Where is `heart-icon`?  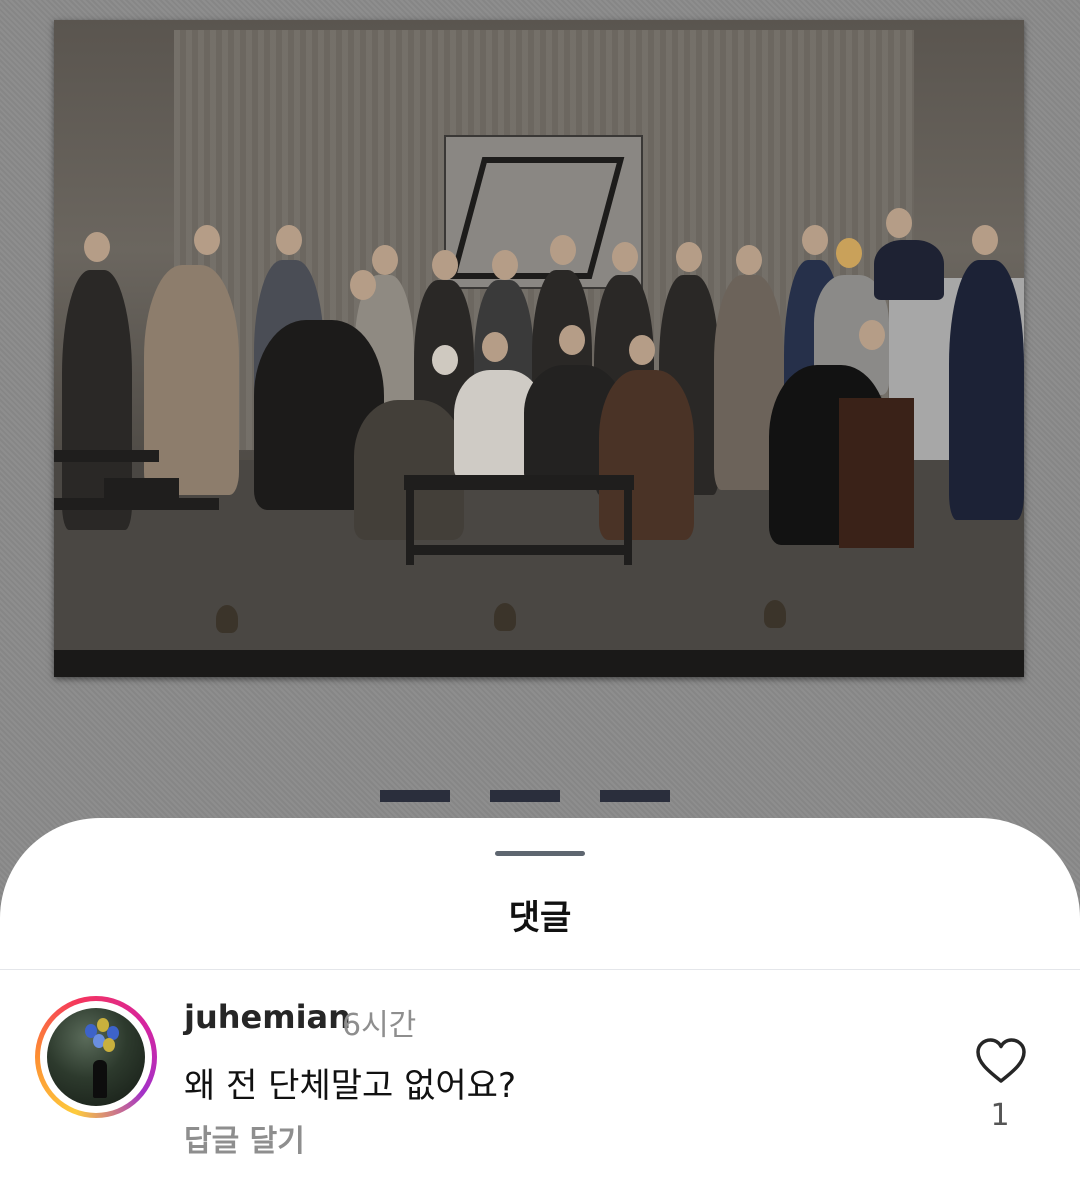 heart-icon is located at coordinates (1001, 1061).